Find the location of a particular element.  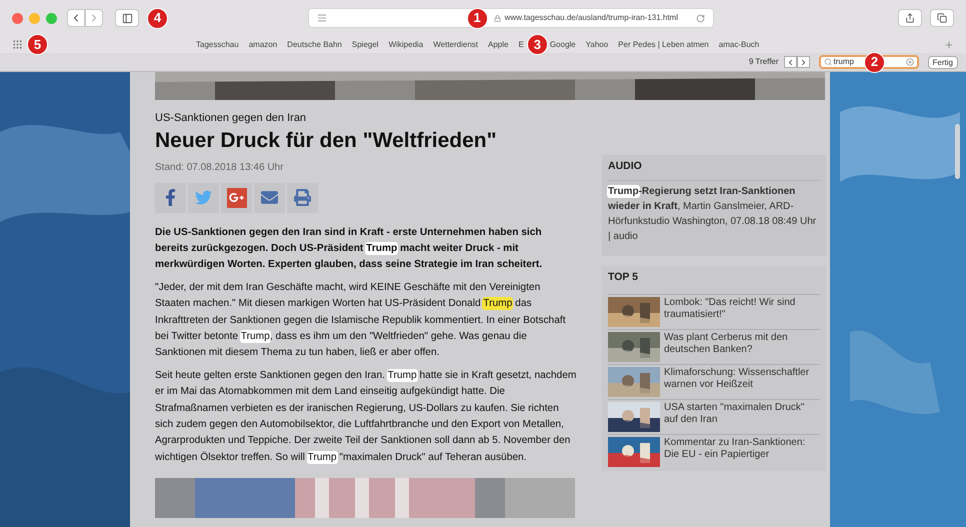

grid-icon is located at coordinates (17, 44).